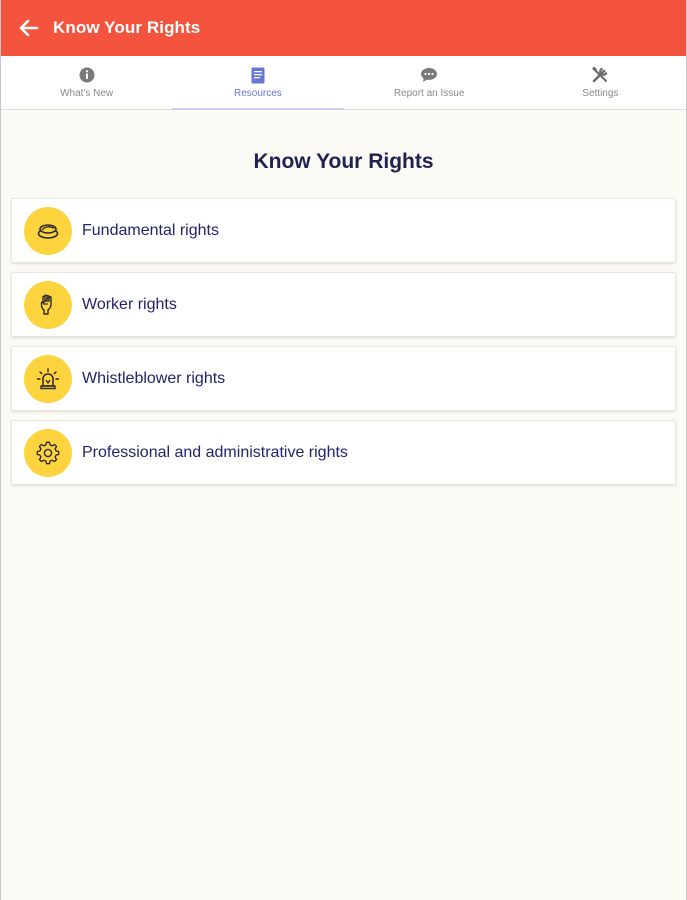 Image resolution: width=687 pixels, height=900 pixels. I want to click on alarm-siren-icon, so click(48, 378).